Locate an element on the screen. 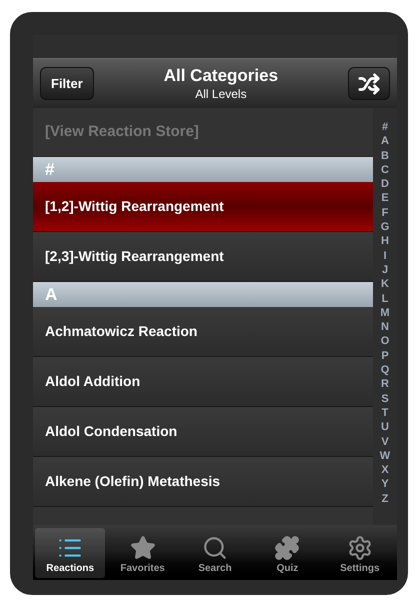  index-letter: N is located at coordinates (385, 327).